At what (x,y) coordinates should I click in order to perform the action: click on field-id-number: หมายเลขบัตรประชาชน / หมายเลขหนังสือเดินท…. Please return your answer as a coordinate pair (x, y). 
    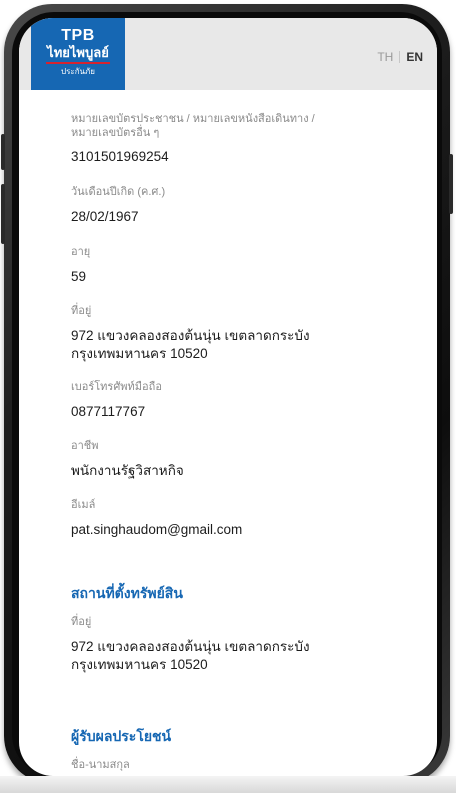
    Looking at the image, I should click on (241, 139).